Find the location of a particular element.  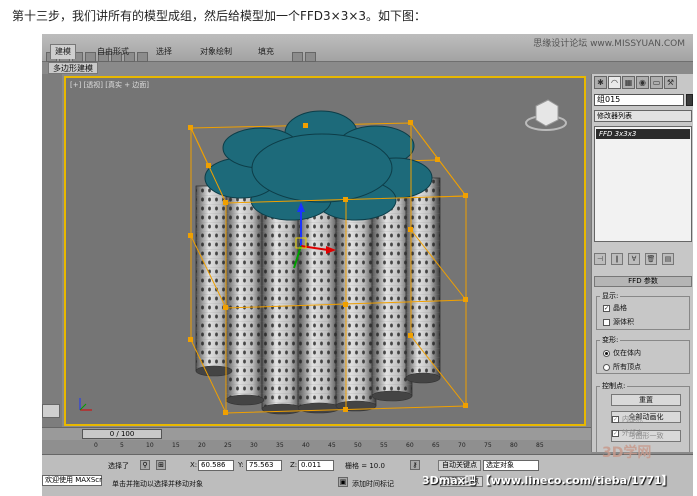

tick-label: 10 is located at coordinates (150, 445).